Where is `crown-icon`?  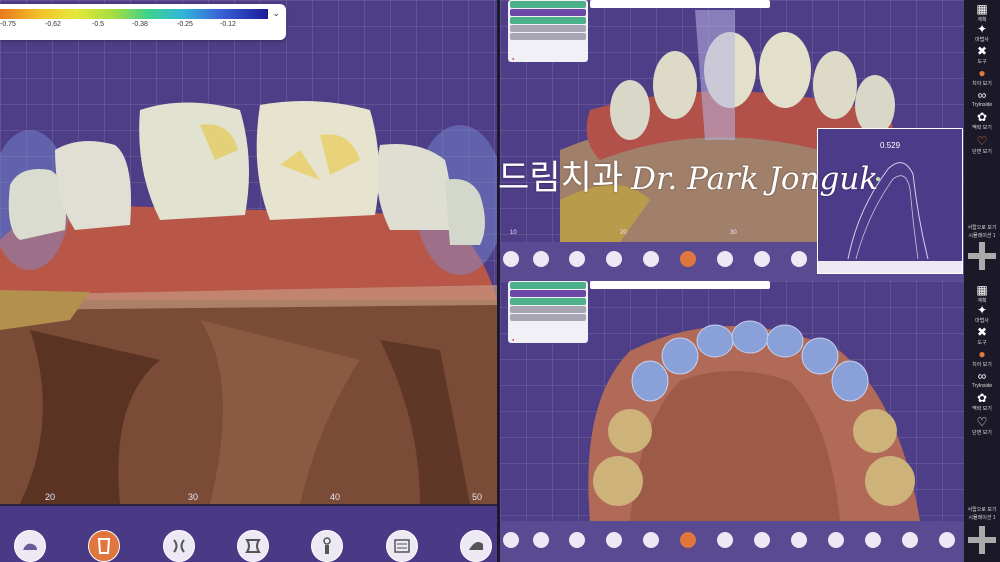
crown-icon is located at coordinates (104, 546).